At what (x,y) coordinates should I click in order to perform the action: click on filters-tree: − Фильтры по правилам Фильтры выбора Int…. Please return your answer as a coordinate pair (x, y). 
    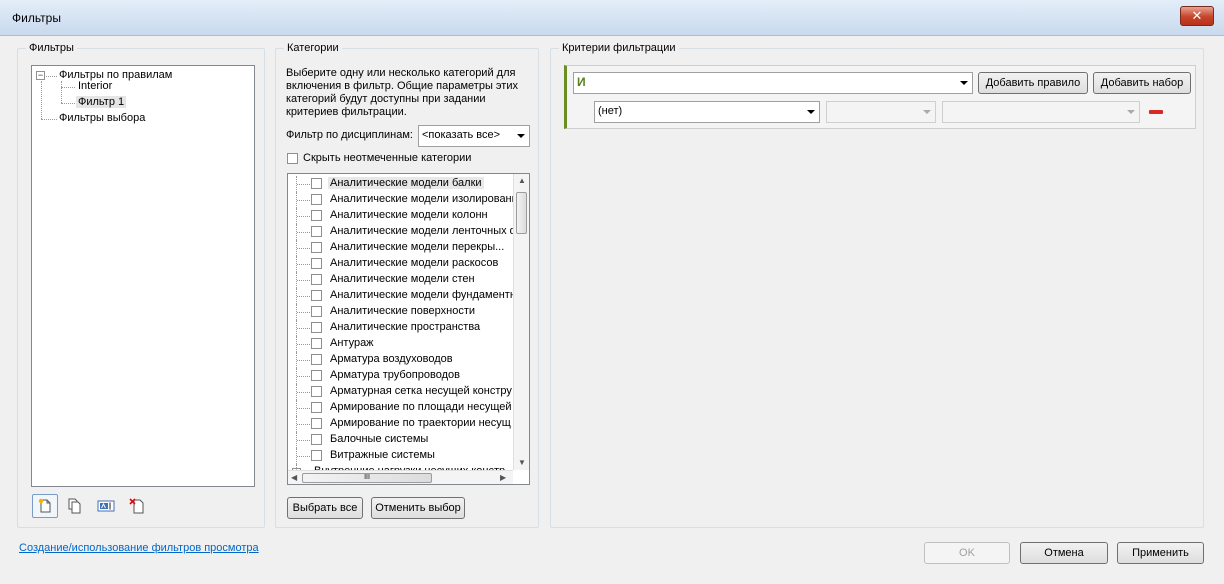
    Looking at the image, I should click on (143, 276).